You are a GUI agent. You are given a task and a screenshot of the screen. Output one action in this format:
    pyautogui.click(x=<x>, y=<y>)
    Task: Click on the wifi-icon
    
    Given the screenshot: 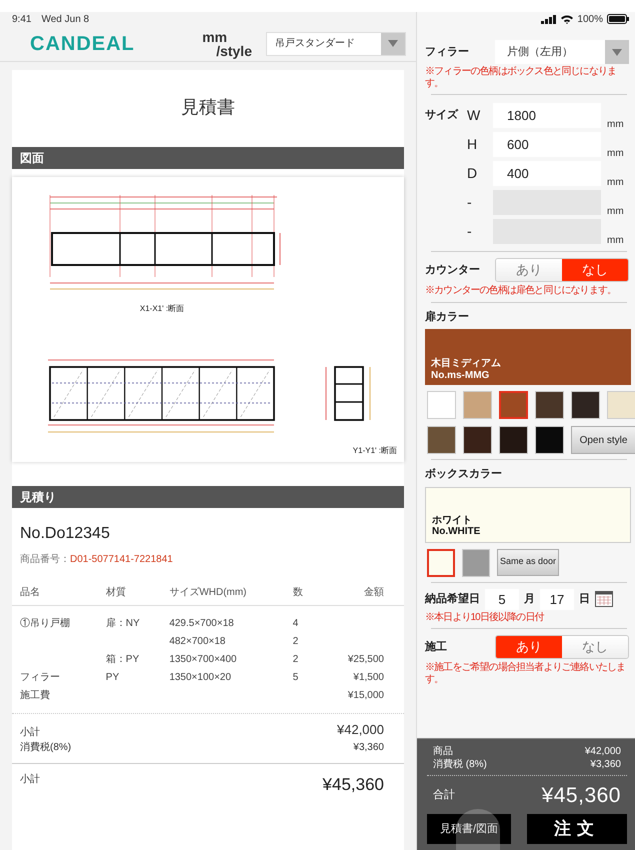 What is the action you would take?
    pyautogui.click(x=567, y=19)
    